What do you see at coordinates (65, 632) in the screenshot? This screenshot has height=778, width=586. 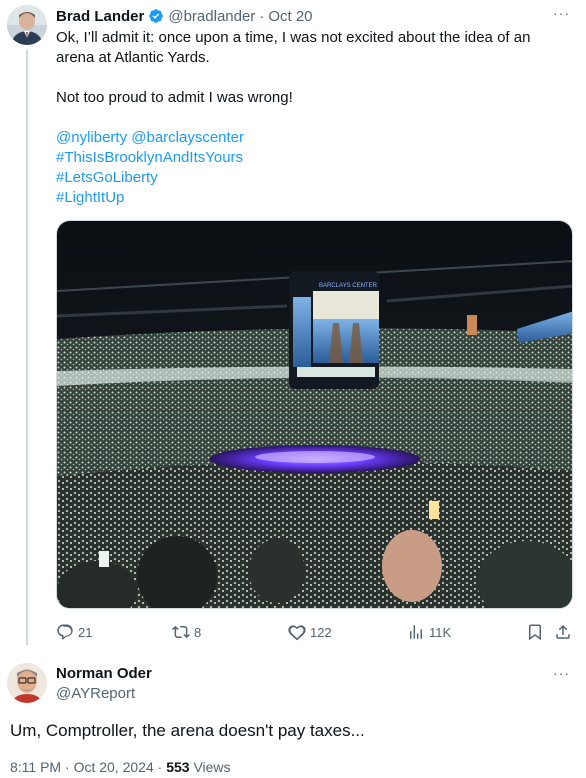 I see `reply-icon` at bounding box center [65, 632].